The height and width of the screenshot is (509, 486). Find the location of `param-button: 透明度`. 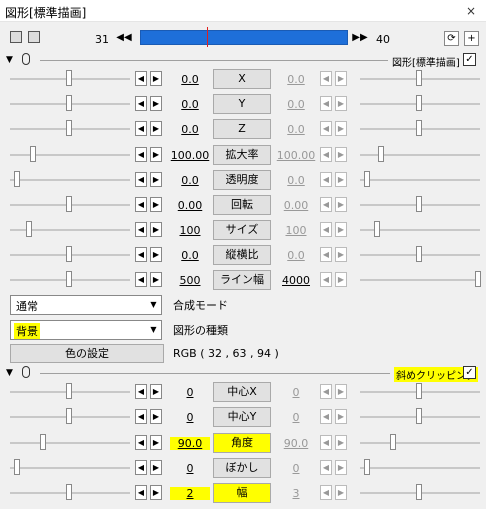

param-button: 透明度 is located at coordinates (242, 180).